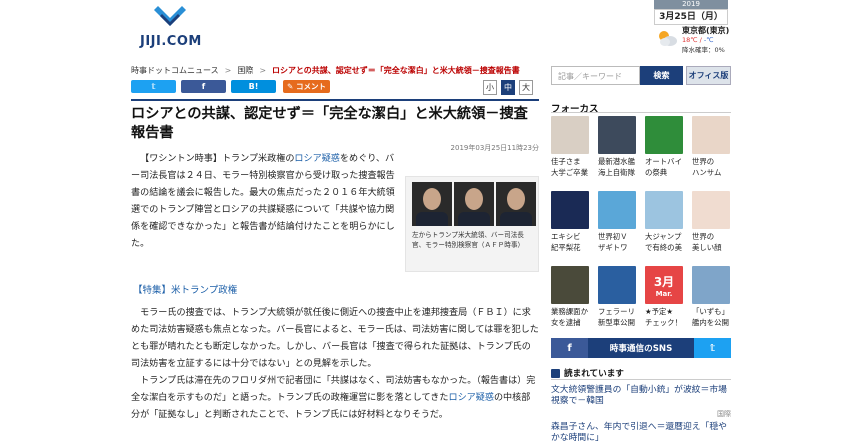 This screenshot has height=444, width=860. I want to click on focus-tile: 世界の ハンサム, so click(712, 147).